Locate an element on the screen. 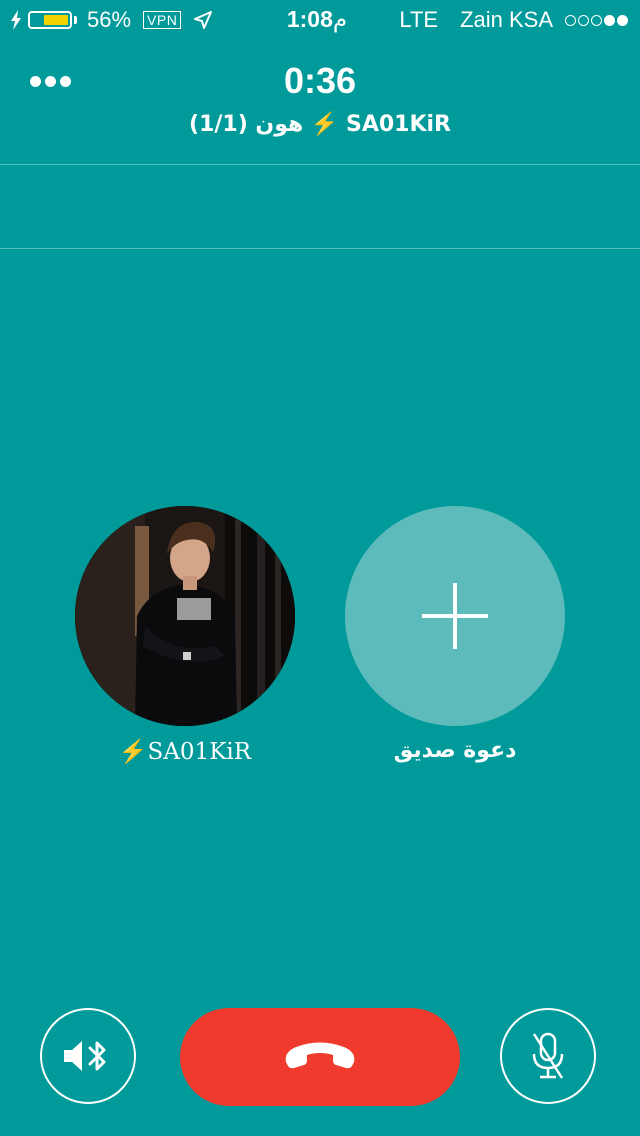 The height and width of the screenshot is (1136, 640). phone-hangup-icon is located at coordinates (320, 1055).